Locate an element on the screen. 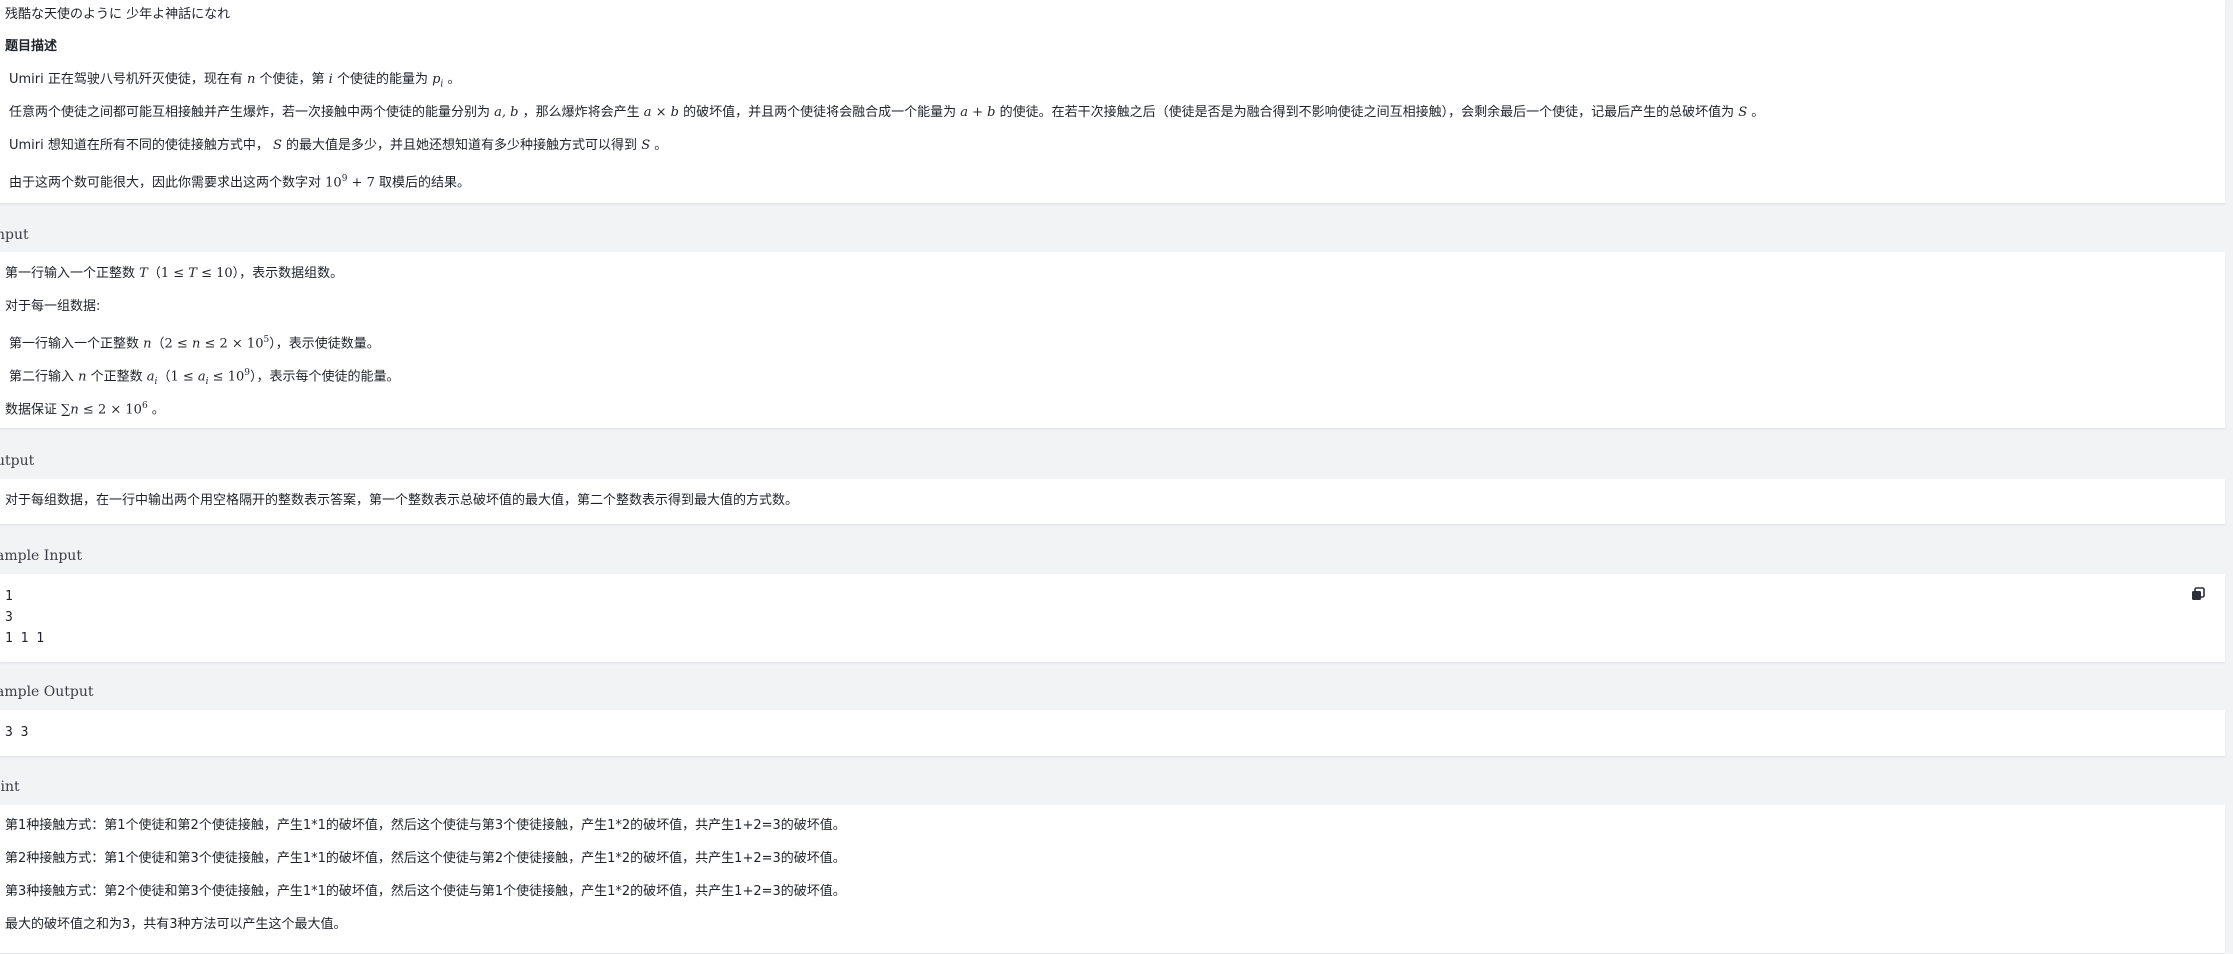 This screenshot has height=954, width=2233. sample-input-title: ample Input is located at coordinates (41, 556).